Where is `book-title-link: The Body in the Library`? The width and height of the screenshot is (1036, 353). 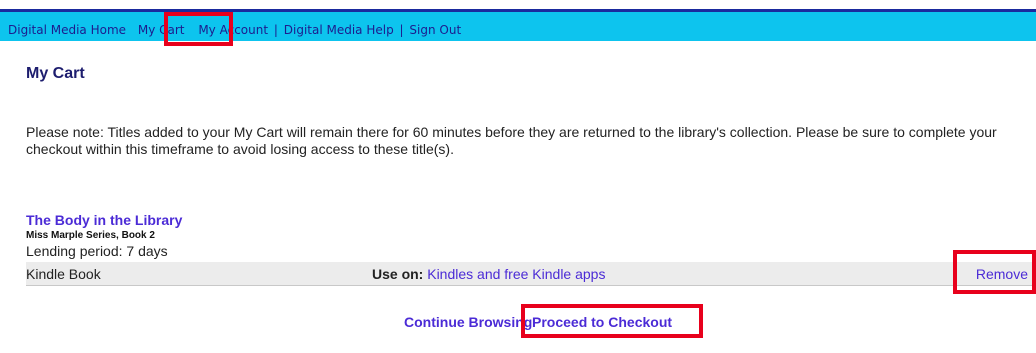 book-title-link: The Body in the Library is located at coordinates (104, 220).